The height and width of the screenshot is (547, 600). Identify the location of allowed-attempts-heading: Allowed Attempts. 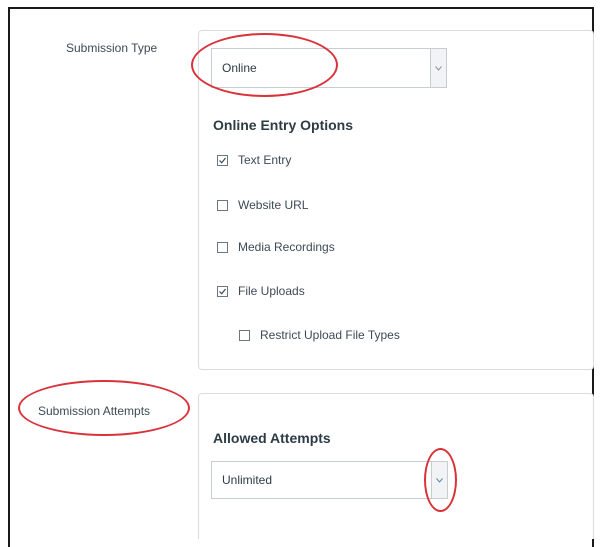
(272, 438).